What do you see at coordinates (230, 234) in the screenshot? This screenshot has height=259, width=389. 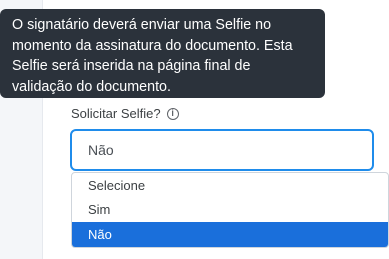 I see `option-nao: Não` at bounding box center [230, 234].